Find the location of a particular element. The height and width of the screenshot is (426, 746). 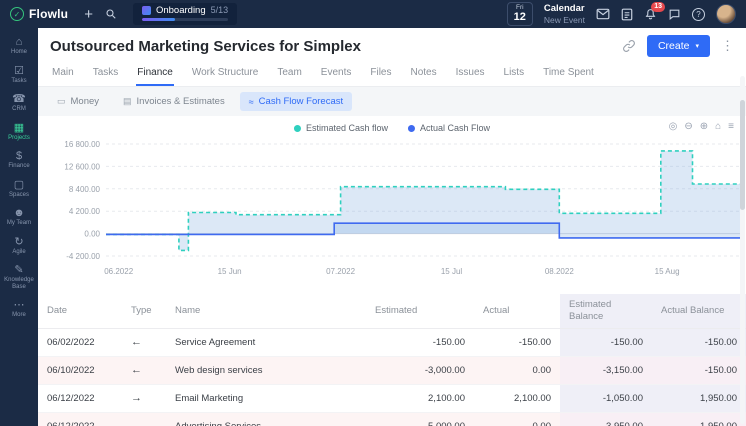

create-button: Create ▾ is located at coordinates (678, 46).